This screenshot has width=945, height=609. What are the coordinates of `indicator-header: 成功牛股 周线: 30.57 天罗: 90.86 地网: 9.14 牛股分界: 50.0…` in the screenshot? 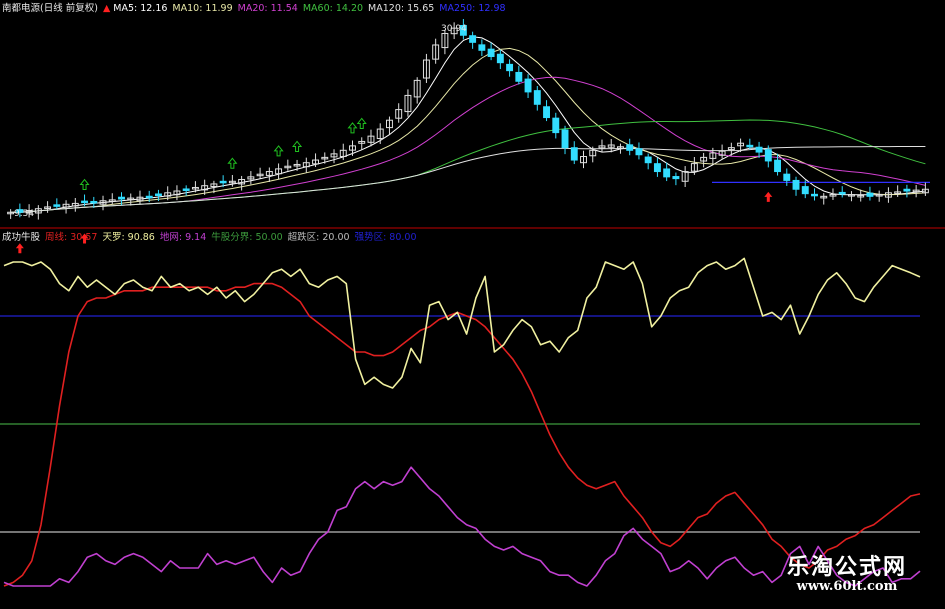 It's located at (212, 238).